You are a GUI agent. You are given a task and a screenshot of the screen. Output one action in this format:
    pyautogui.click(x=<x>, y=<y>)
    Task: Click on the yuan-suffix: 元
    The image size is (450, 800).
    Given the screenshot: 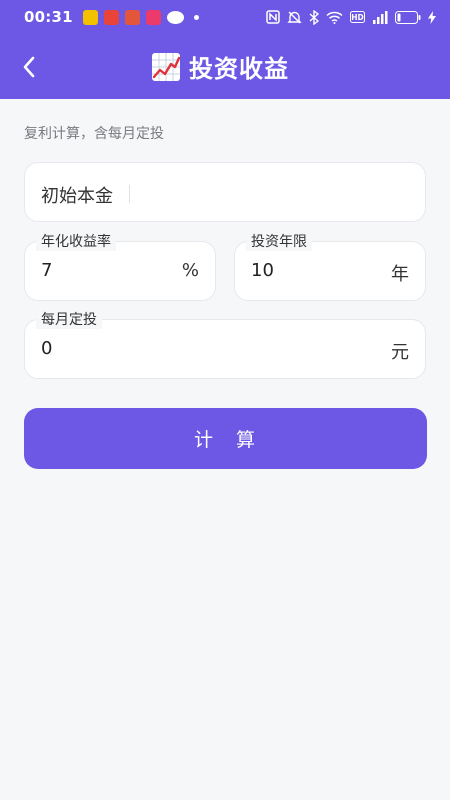 What is the action you would take?
    pyautogui.click(x=400, y=352)
    